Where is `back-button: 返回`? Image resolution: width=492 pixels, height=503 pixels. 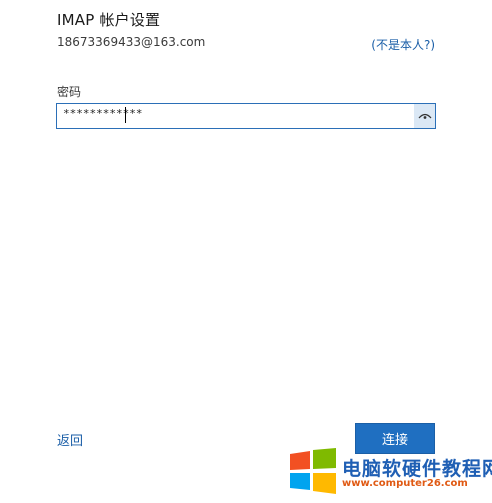 back-button: 返回 is located at coordinates (70, 439).